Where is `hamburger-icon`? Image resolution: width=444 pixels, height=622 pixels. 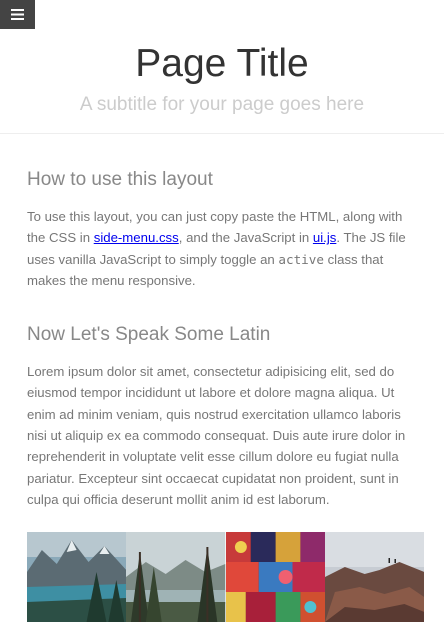 hamburger-icon is located at coordinates (17, 14).